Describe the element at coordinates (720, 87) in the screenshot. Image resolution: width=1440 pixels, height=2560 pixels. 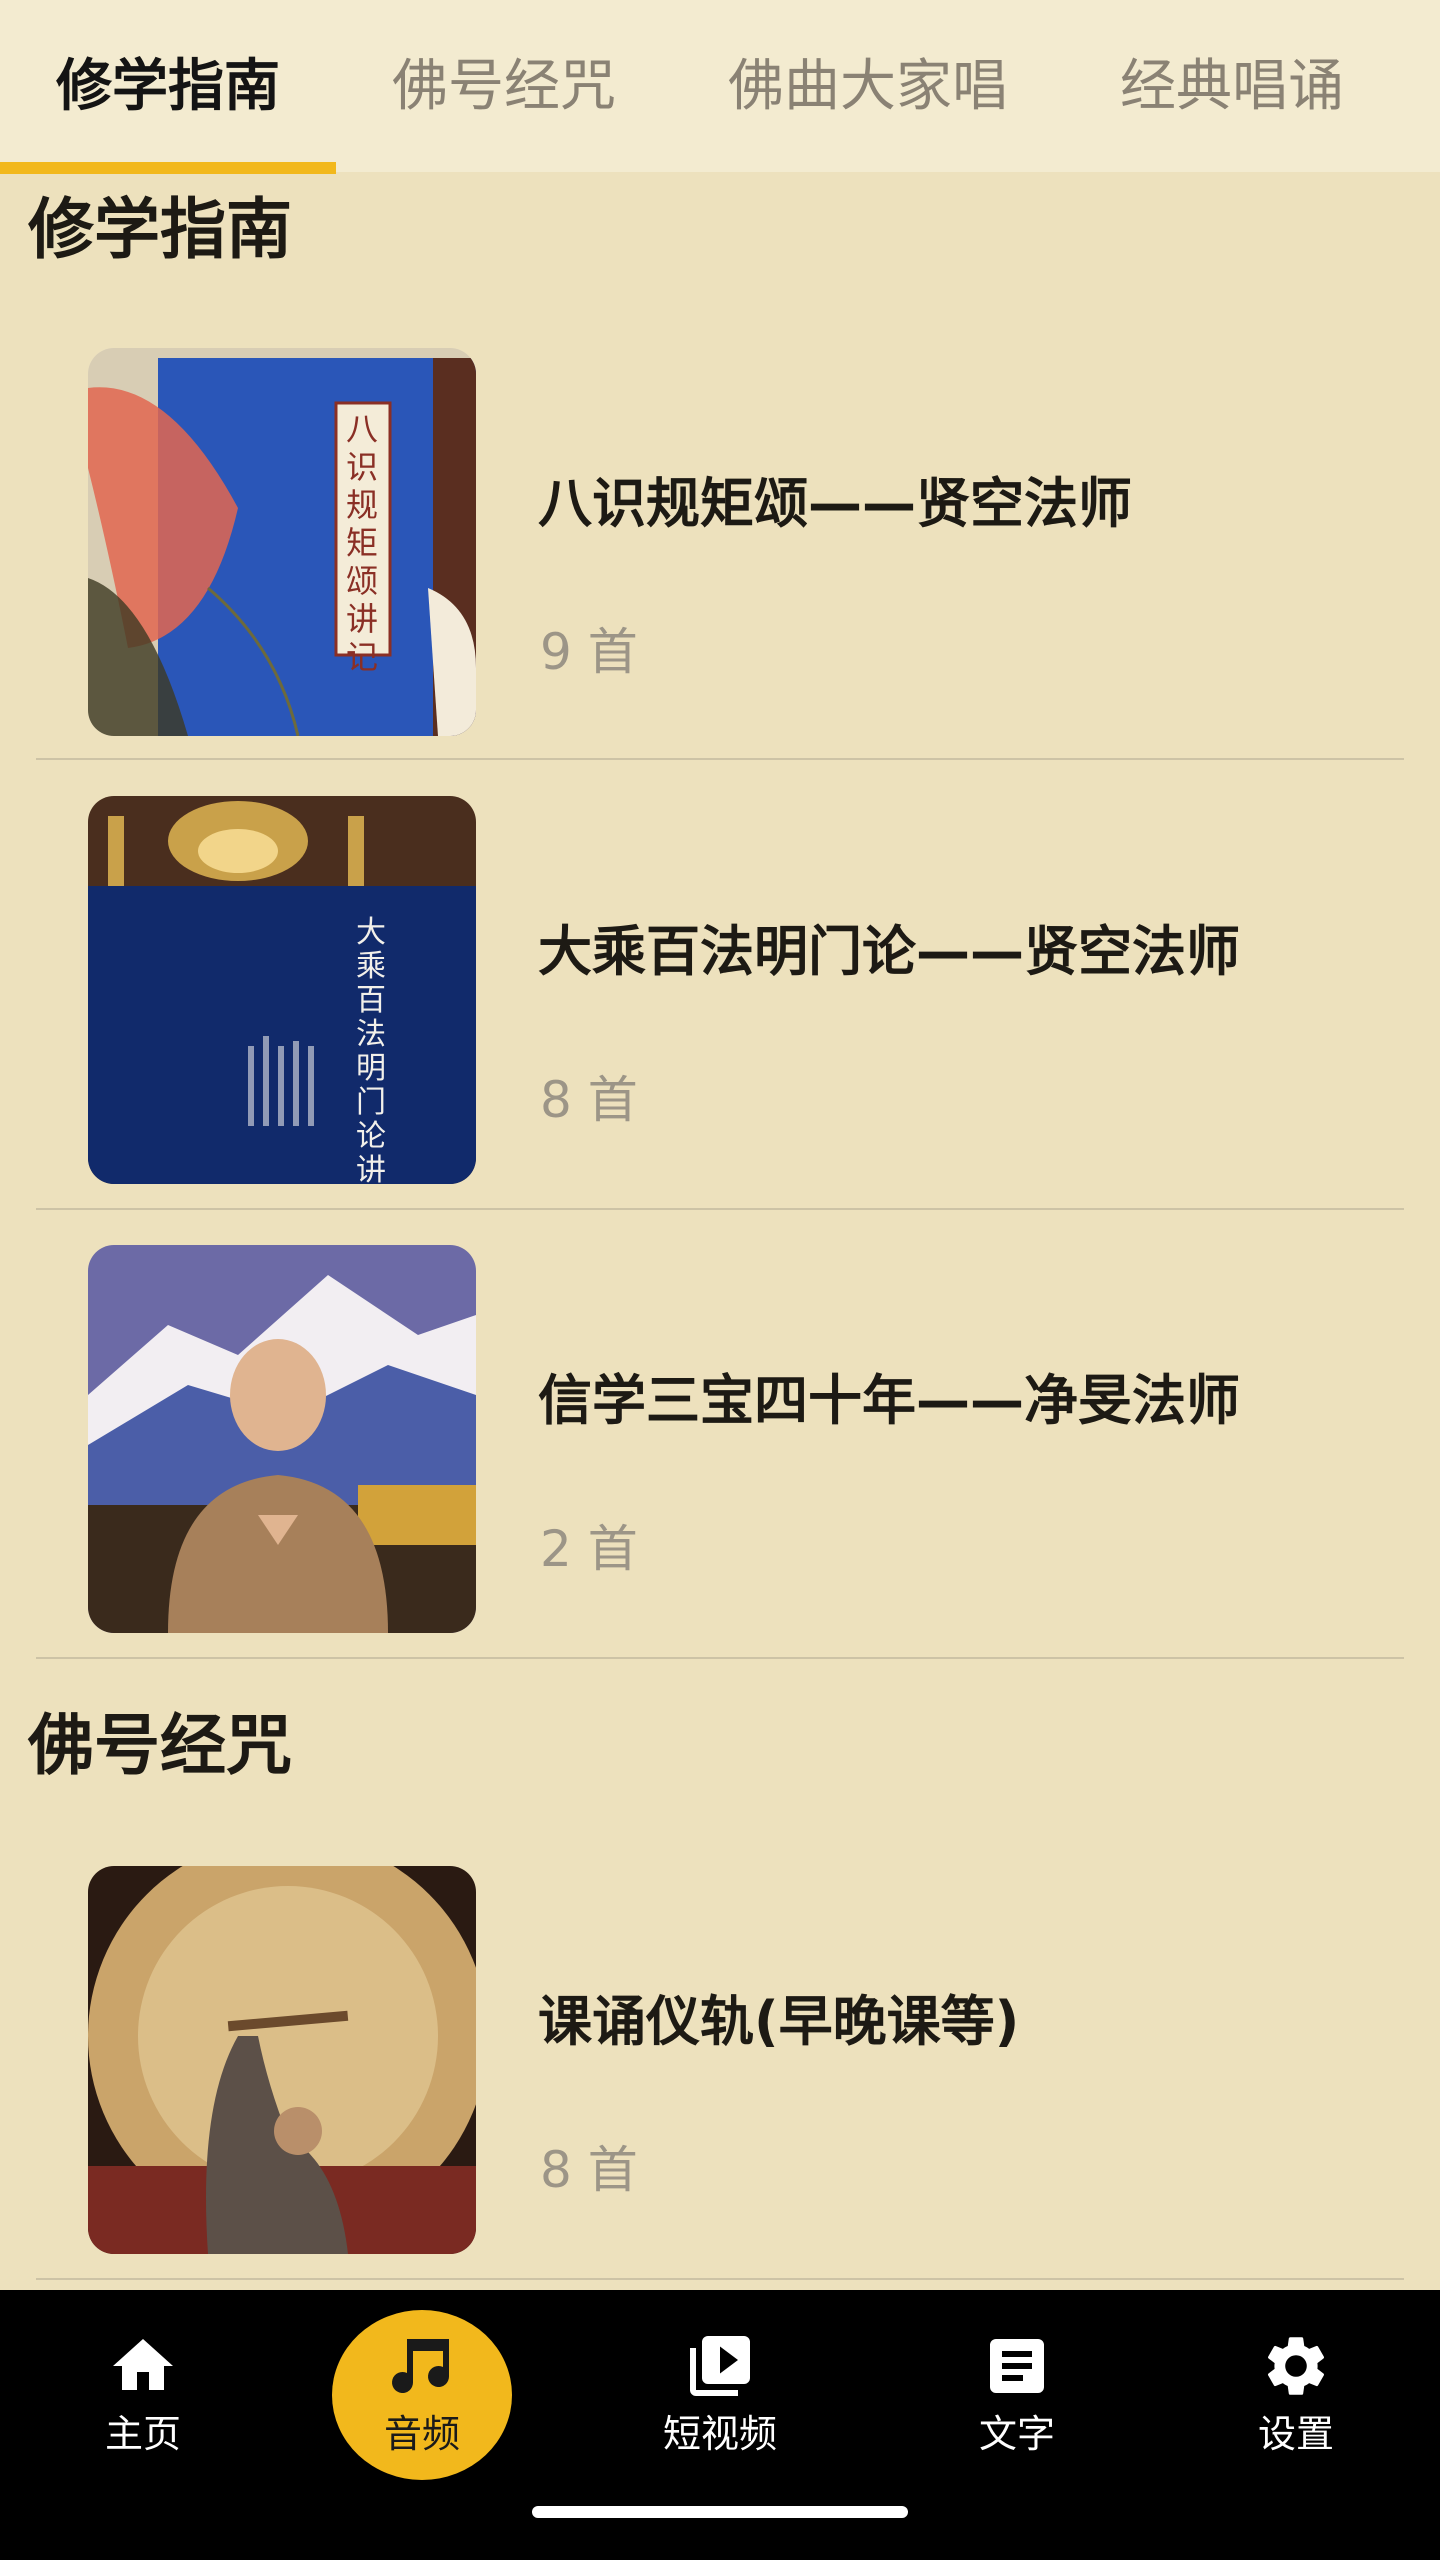
I see `top-tab-bar: 修学指南 佛号经咒 佛曲大家唱 经典唱诵` at that location.